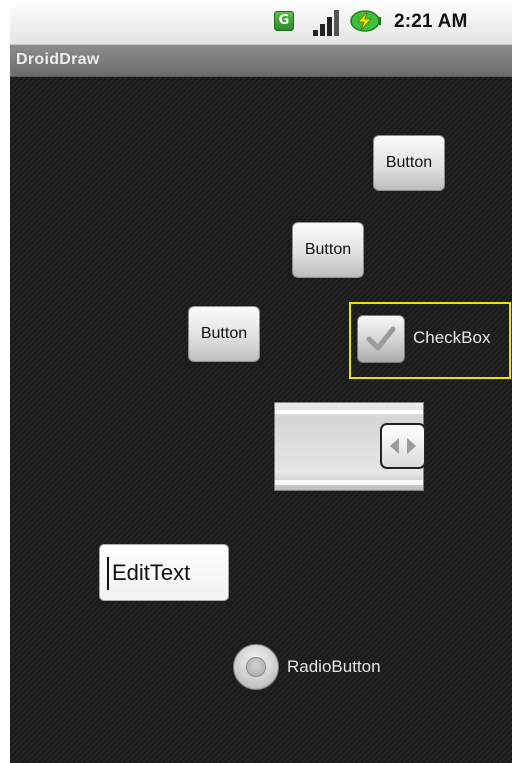 The image size is (512, 763). What do you see at coordinates (261, 22) in the screenshot?
I see `status-bar: G 2:21 AM` at bounding box center [261, 22].